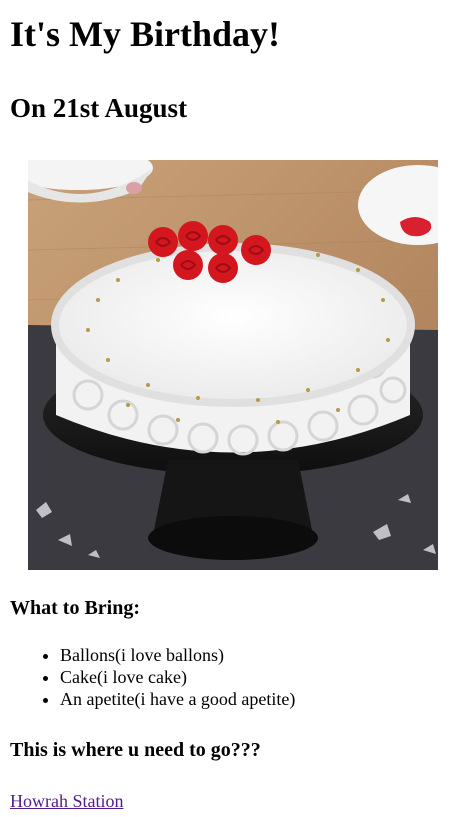 This screenshot has width=476, height=817. What do you see at coordinates (263, 655) in the screenshot?
I see `list-item: Ballons(i love ballons)` at bounding box center [263, 655].